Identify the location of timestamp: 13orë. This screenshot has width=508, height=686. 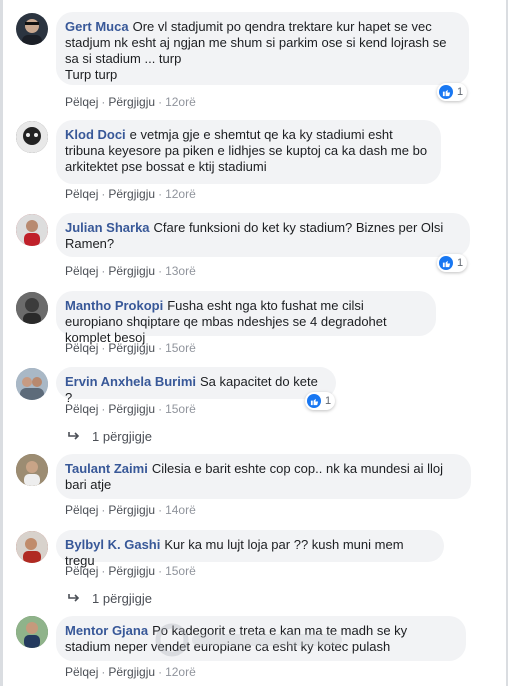
(180, 271).